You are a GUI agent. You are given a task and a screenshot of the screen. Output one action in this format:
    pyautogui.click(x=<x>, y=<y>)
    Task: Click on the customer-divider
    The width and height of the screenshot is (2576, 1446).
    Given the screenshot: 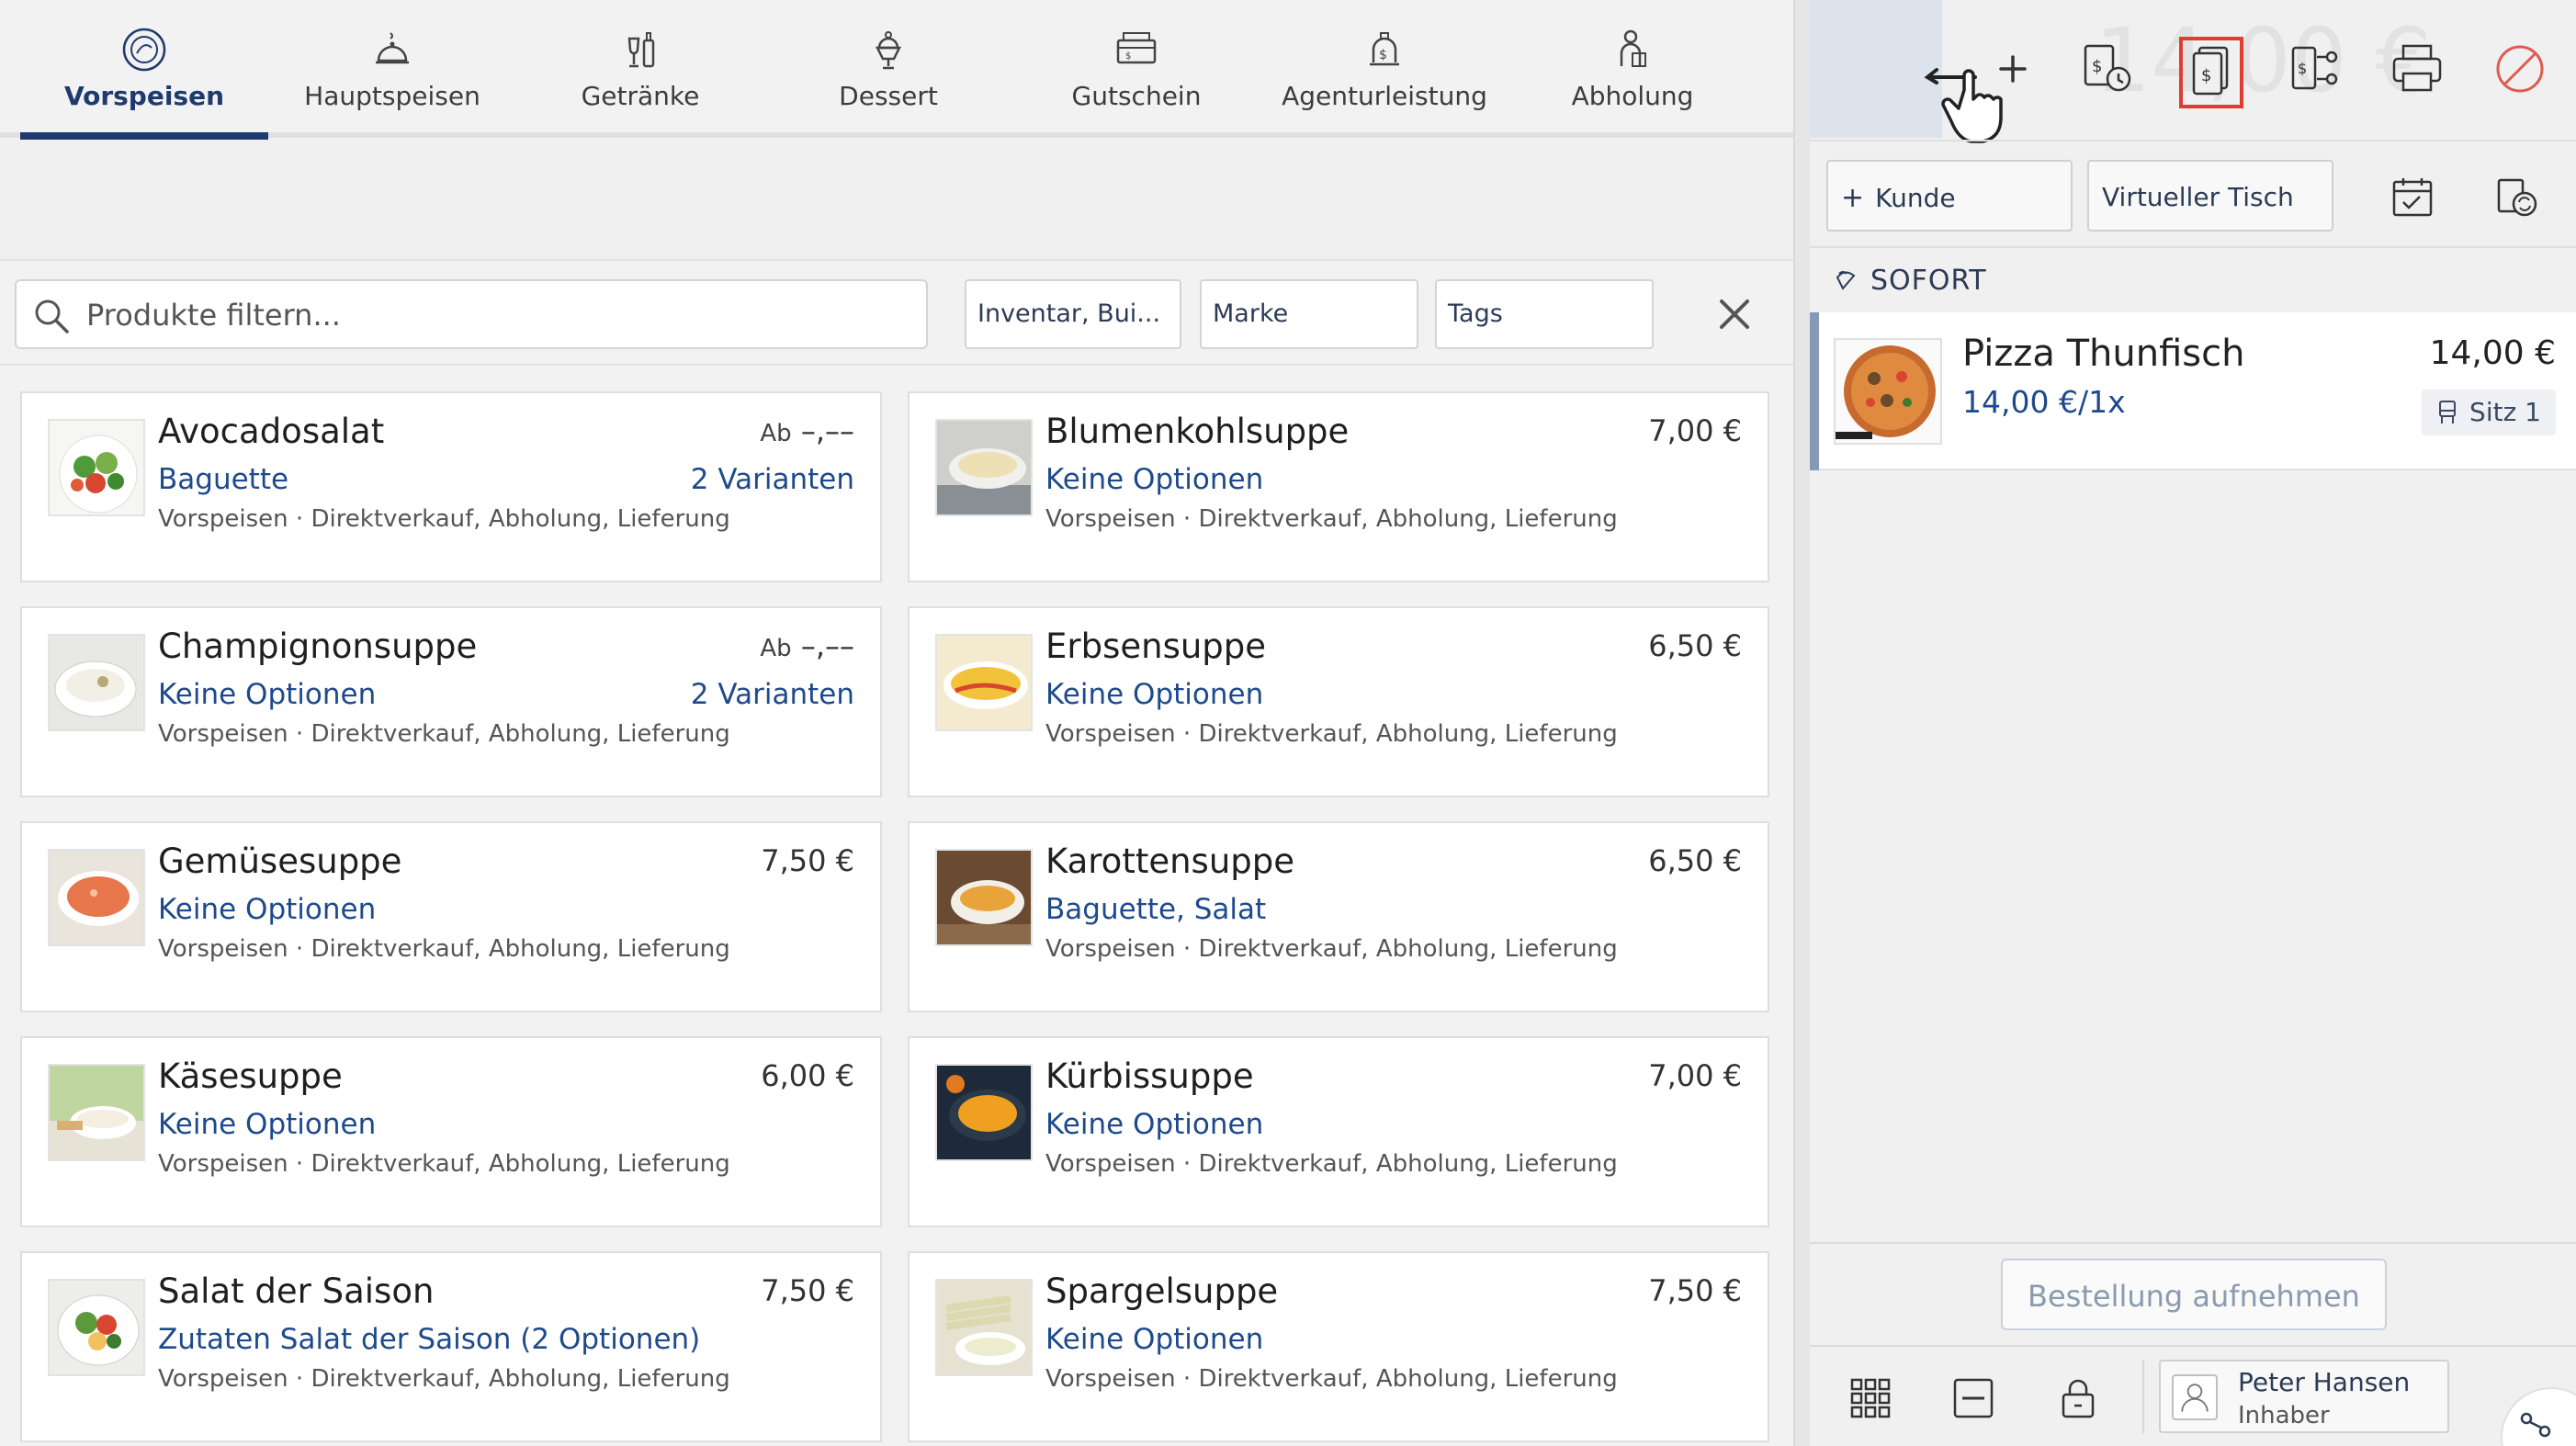 What is the action you would take?
    pyautogui.click(x=2193, y=247)
    